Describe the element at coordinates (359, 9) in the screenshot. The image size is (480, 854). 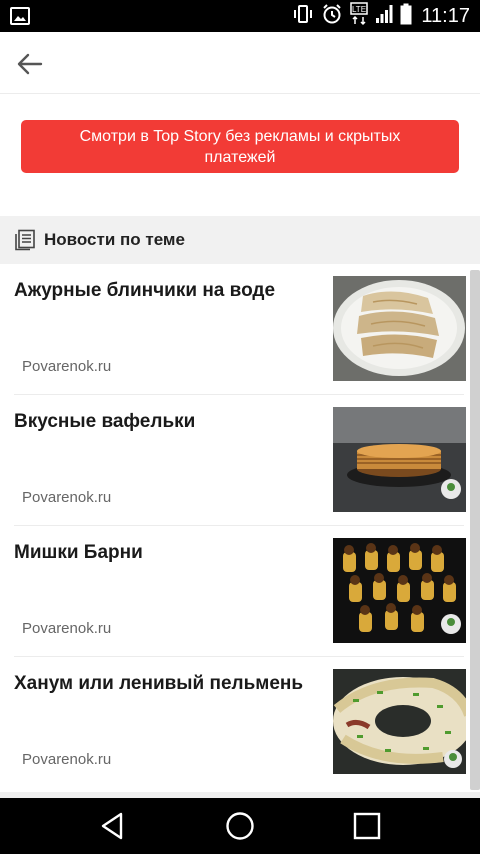
I see `svg-text: LTE` at that location.